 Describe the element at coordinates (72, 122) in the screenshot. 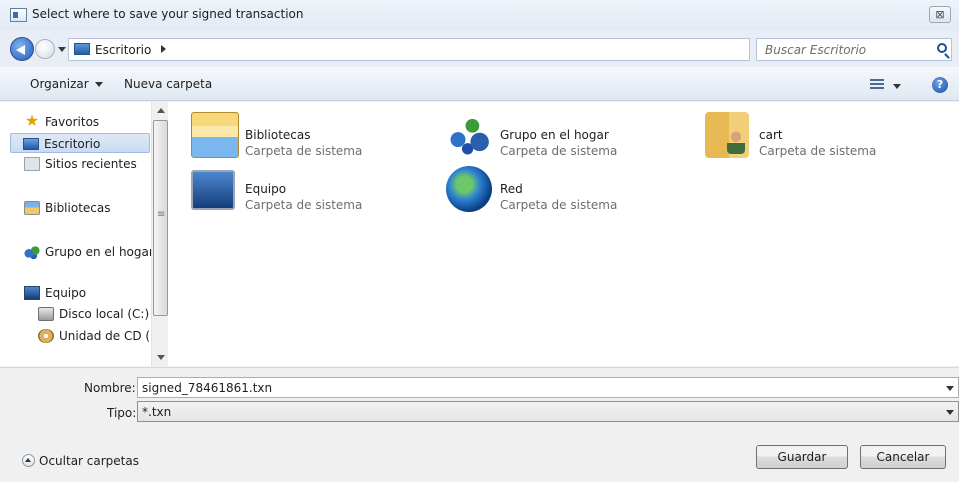

I see `nav-item-label: Favoritos` at that location.